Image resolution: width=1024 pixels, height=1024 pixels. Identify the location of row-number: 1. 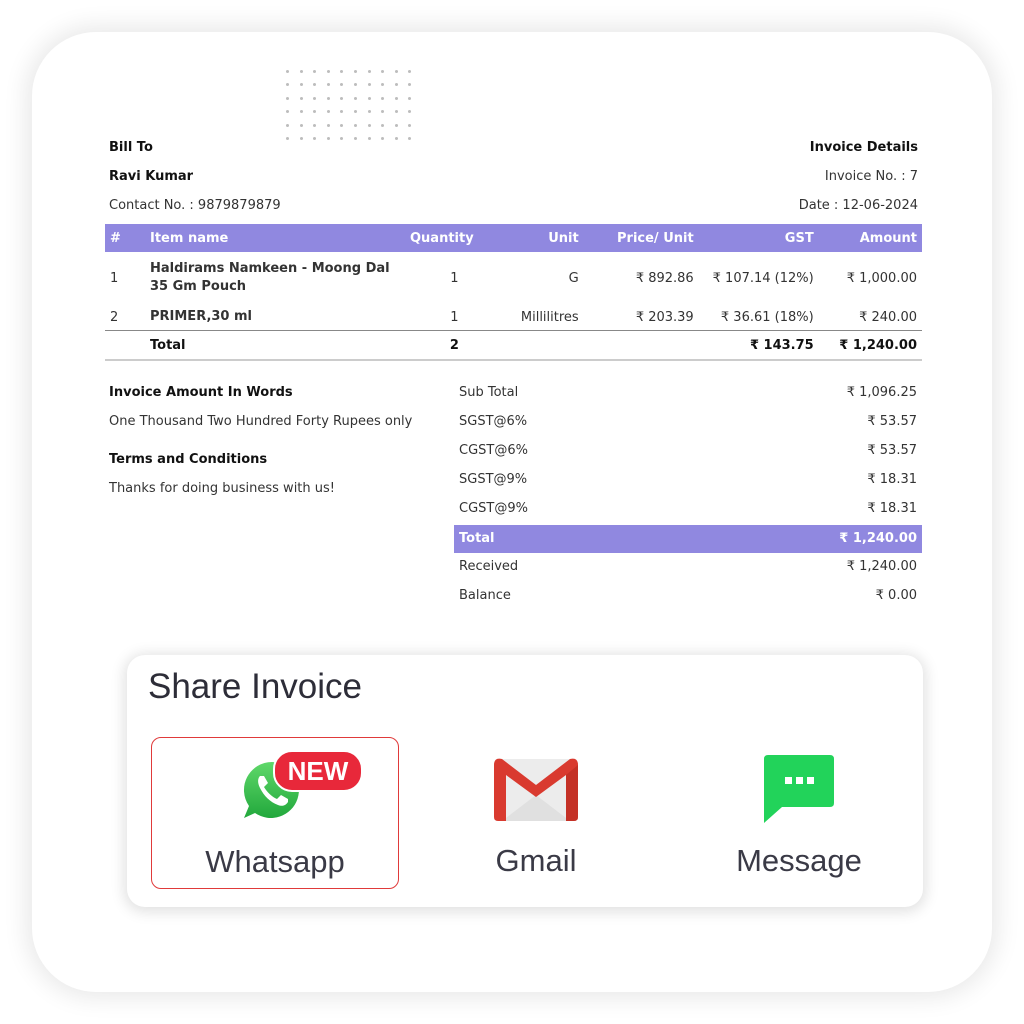
(114, 278).